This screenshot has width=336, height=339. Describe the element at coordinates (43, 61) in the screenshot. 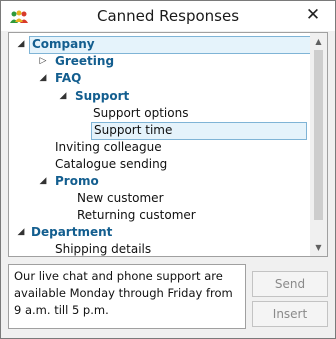

I see `expand-arrow-icon: ▷` at that location.